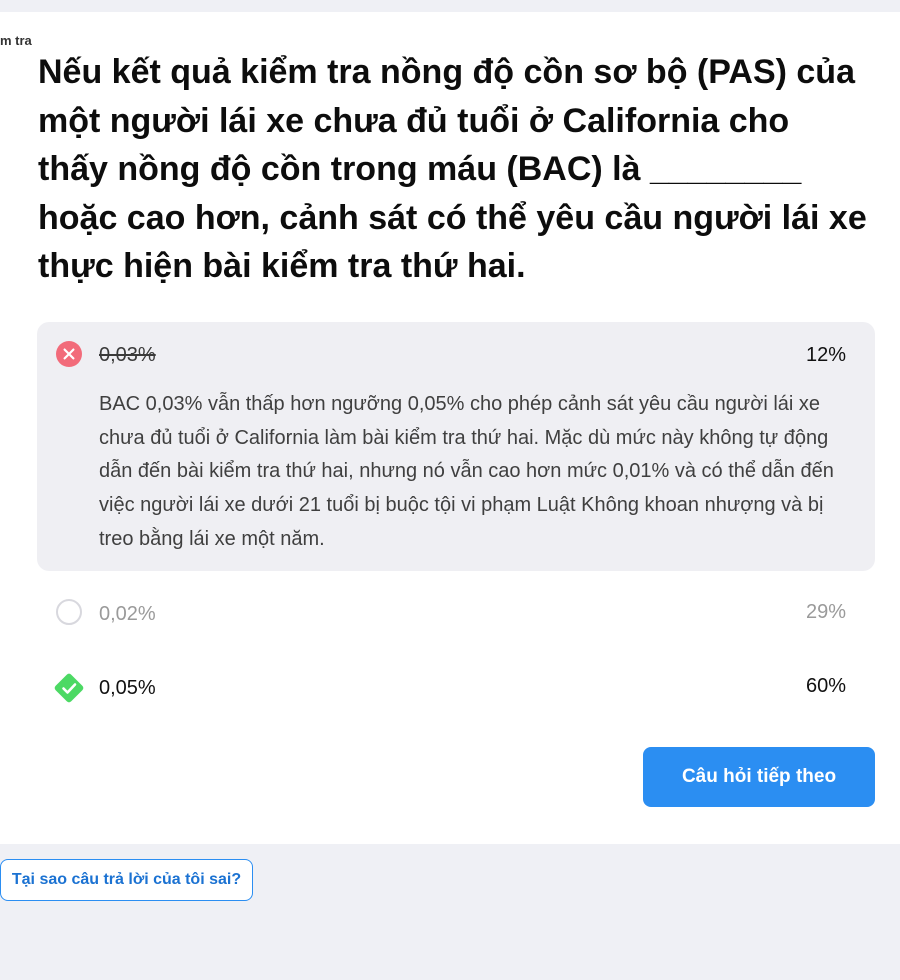 The image size is (900, 980). What do you see at coordinates (759, 777) in the screenshot?
I see `next-question-button: Câu hỏi tiếp theo` at bounding box center [759, 777].